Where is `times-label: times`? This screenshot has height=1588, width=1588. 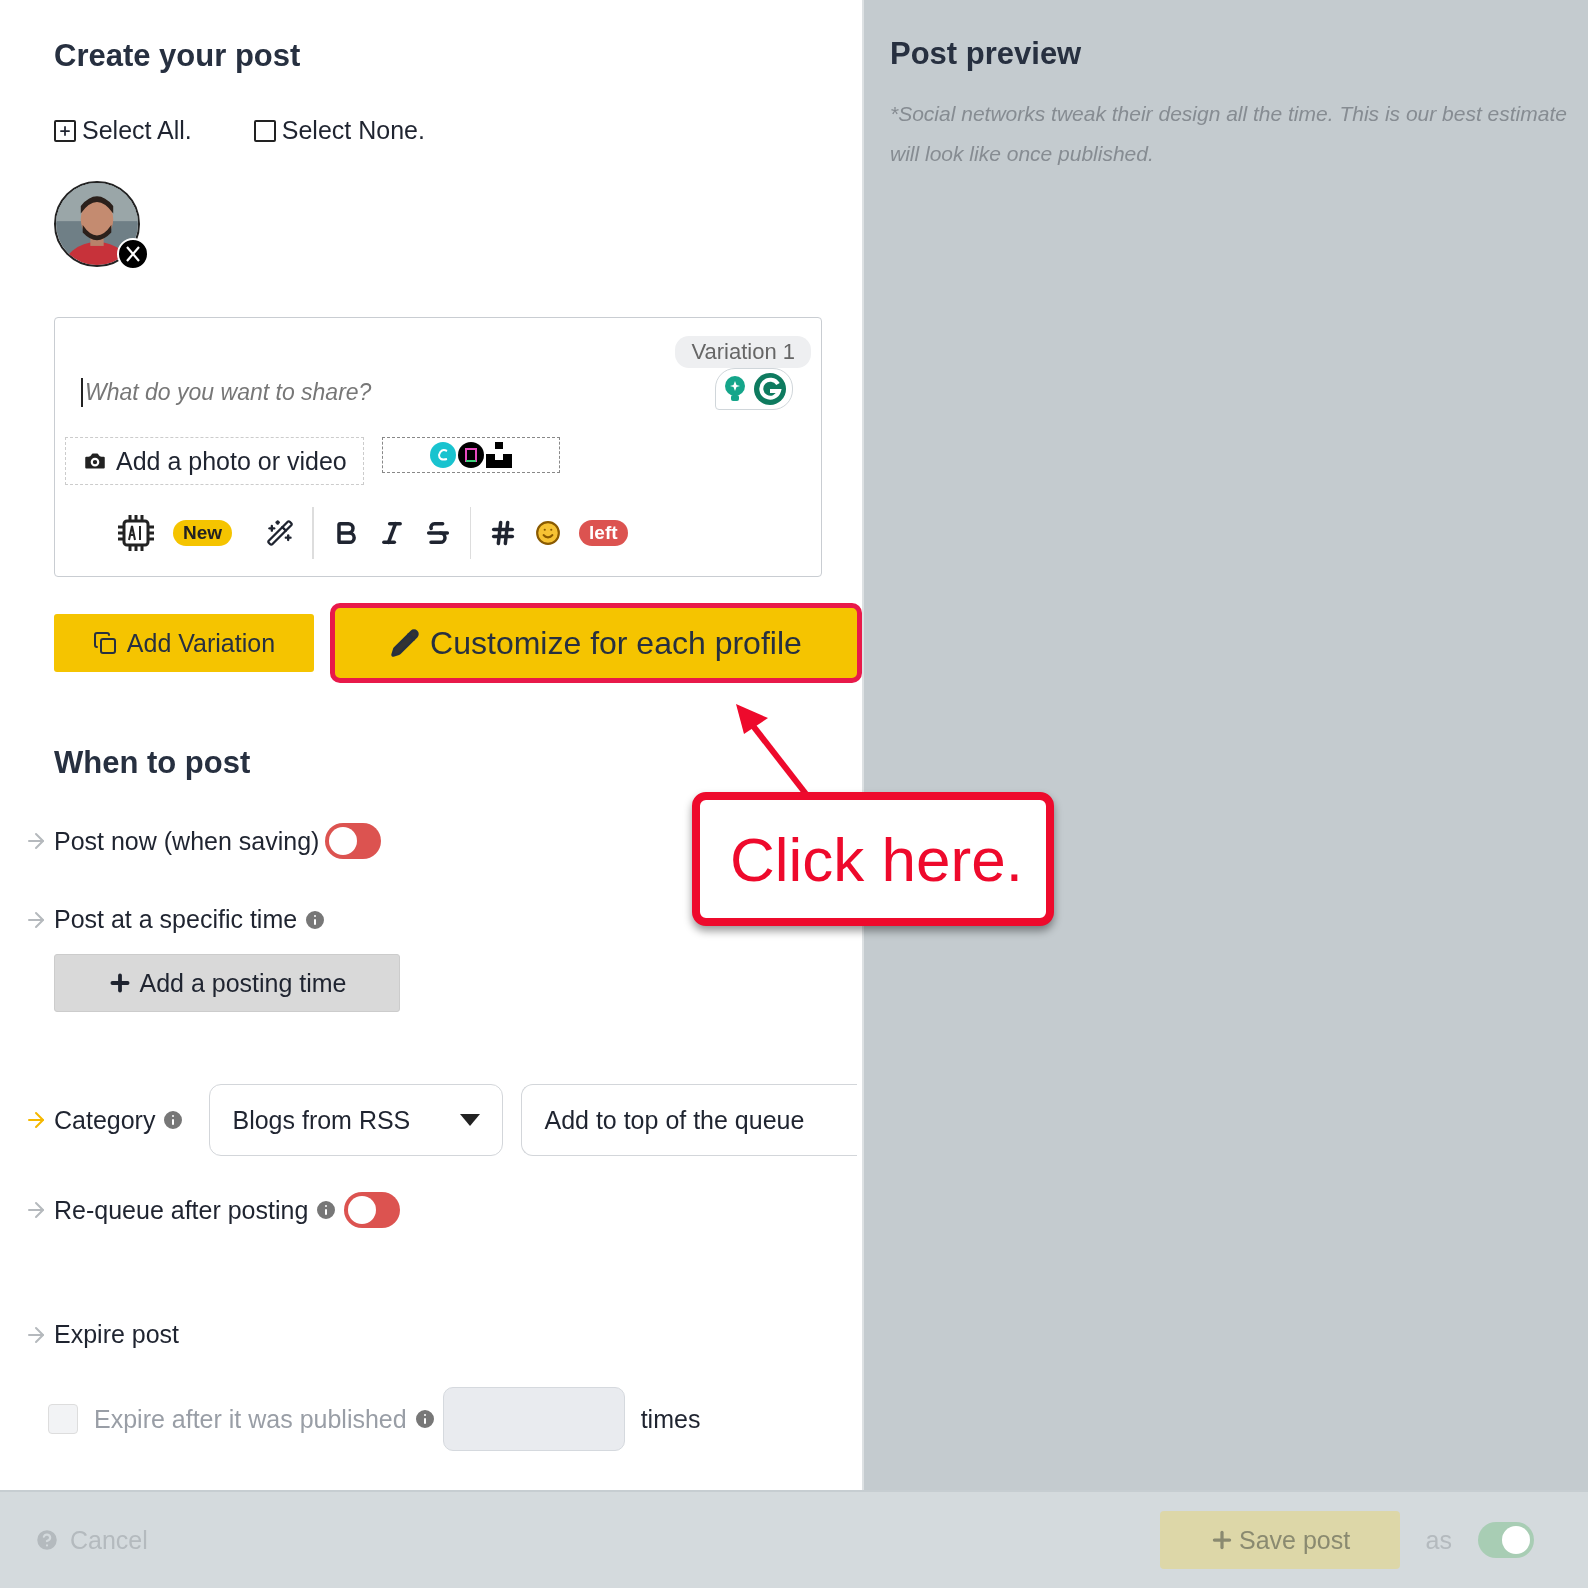
times-label: times is located at coordinates (670, 1419).